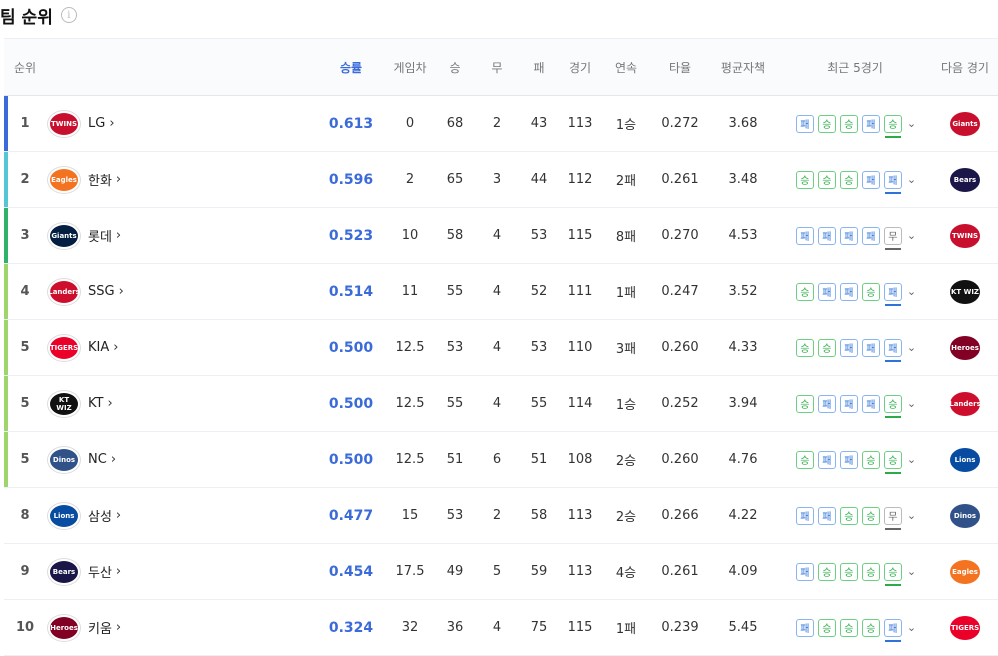  What do you see at coordinates (497, 179) in the screenshot?
I see `draws-cell: 3` at bounding box center [497, 179].